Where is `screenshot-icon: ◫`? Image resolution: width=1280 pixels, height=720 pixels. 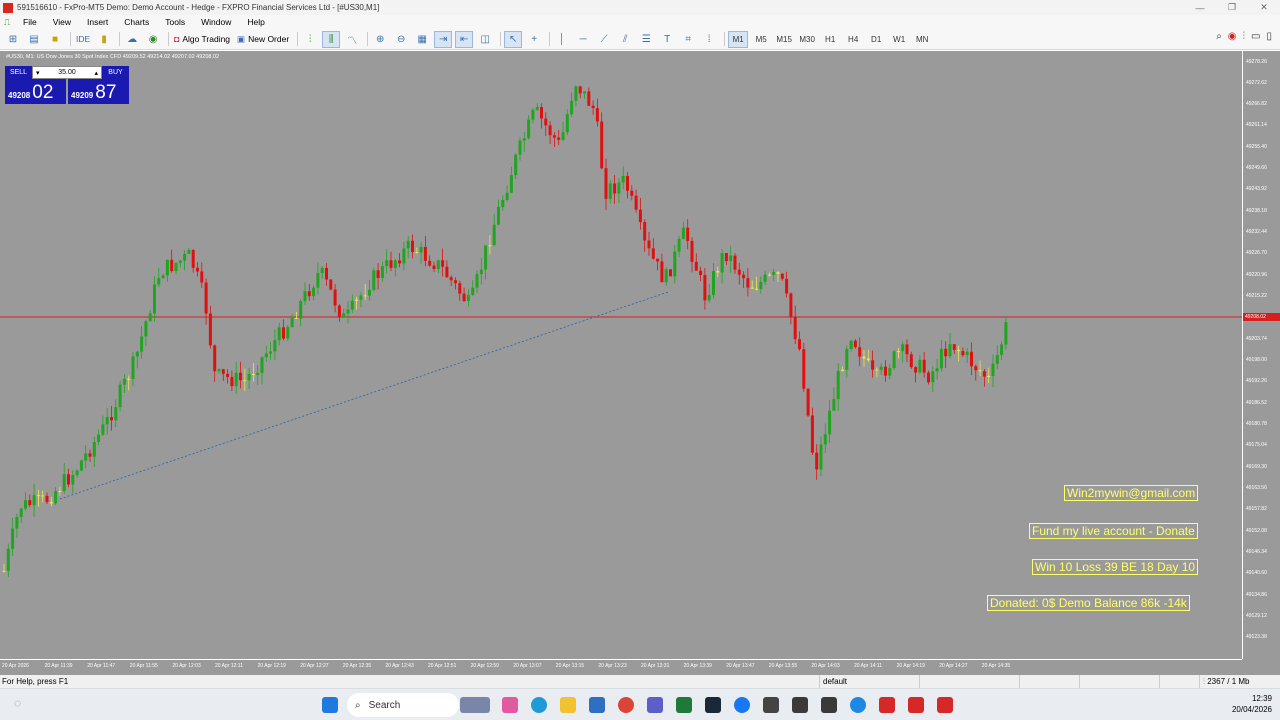 screenshot-icon: ◫ is located at coordinates (485, 39).